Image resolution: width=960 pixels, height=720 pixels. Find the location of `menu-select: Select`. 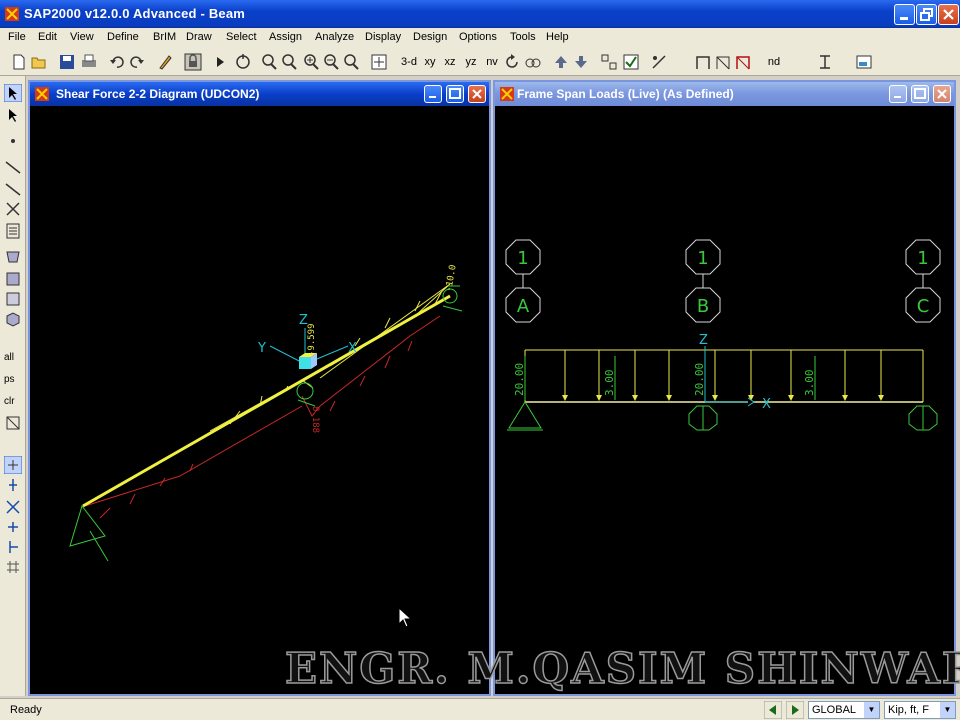

menu-select: Select is located at coordinates (241, 37).